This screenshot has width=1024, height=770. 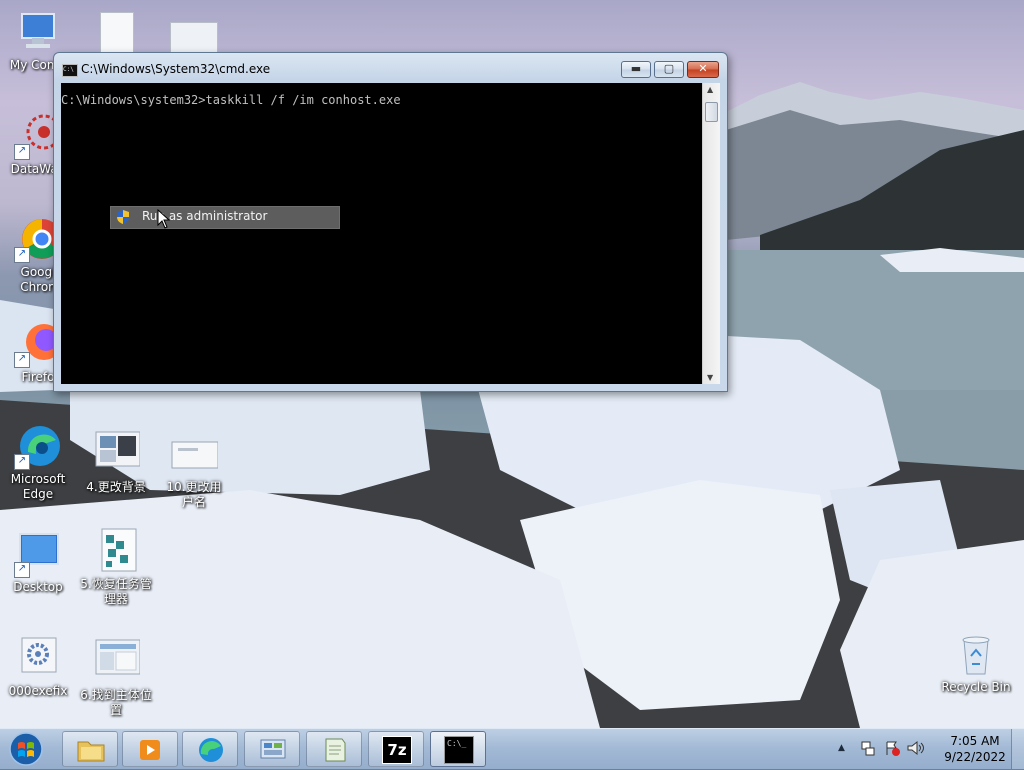 What do you see at coordinates (225, 217) in the screenshot?
I see `run-as-administrator-drag-item: Run as administrator` at bounding box center [225, 217].